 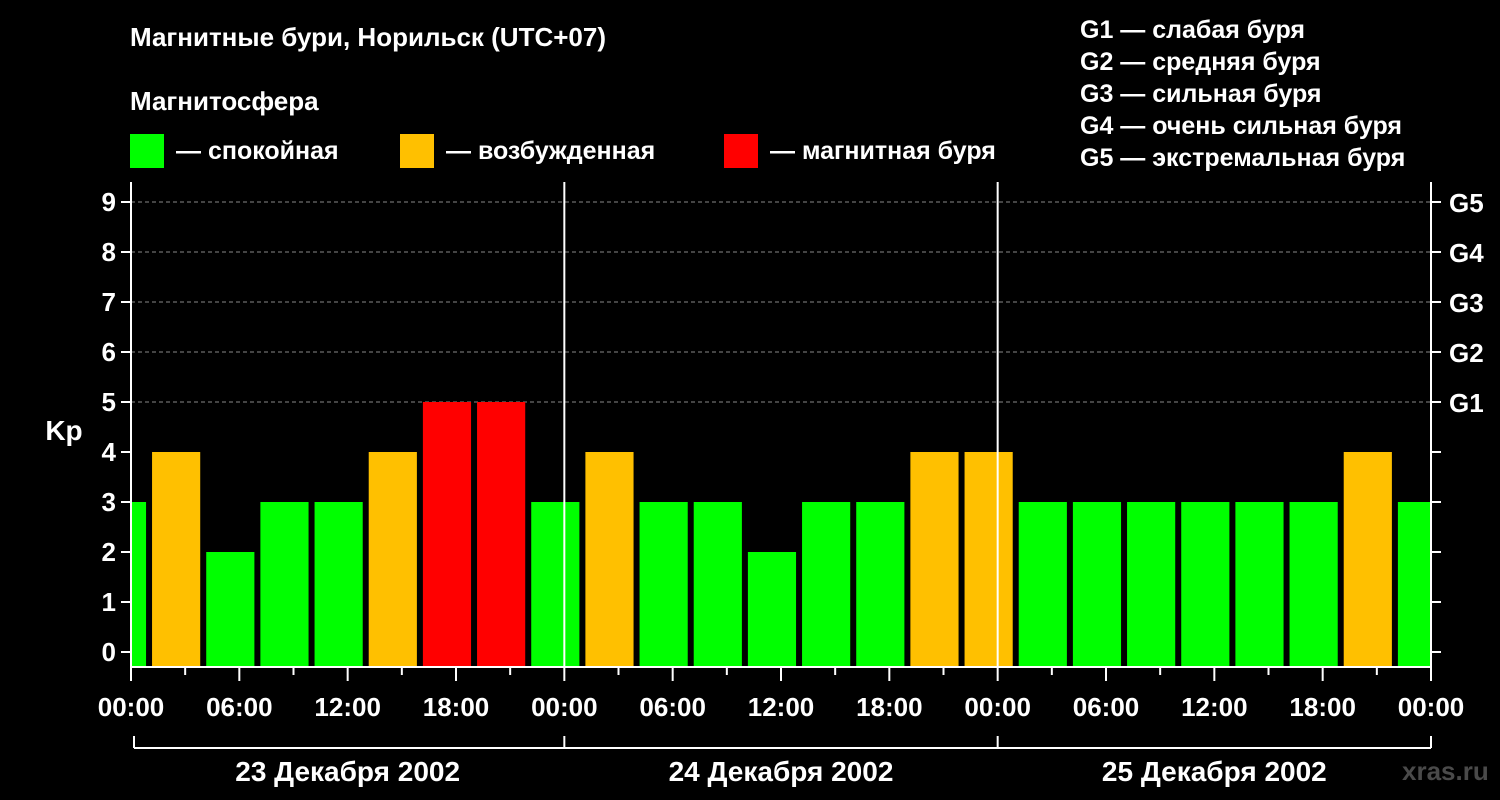 I want to click on day-label: 25 Декабря 2002, so click(x=1214, y=771).